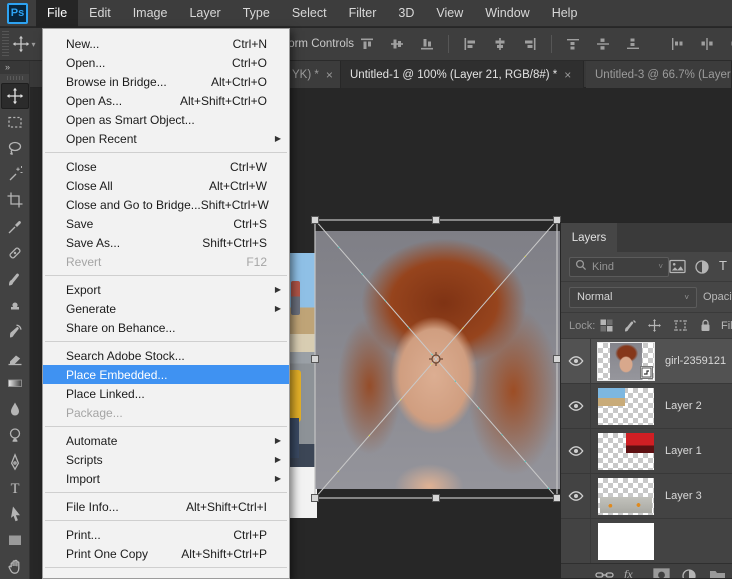  I want to click on align-right-icon, so click(530, 44).